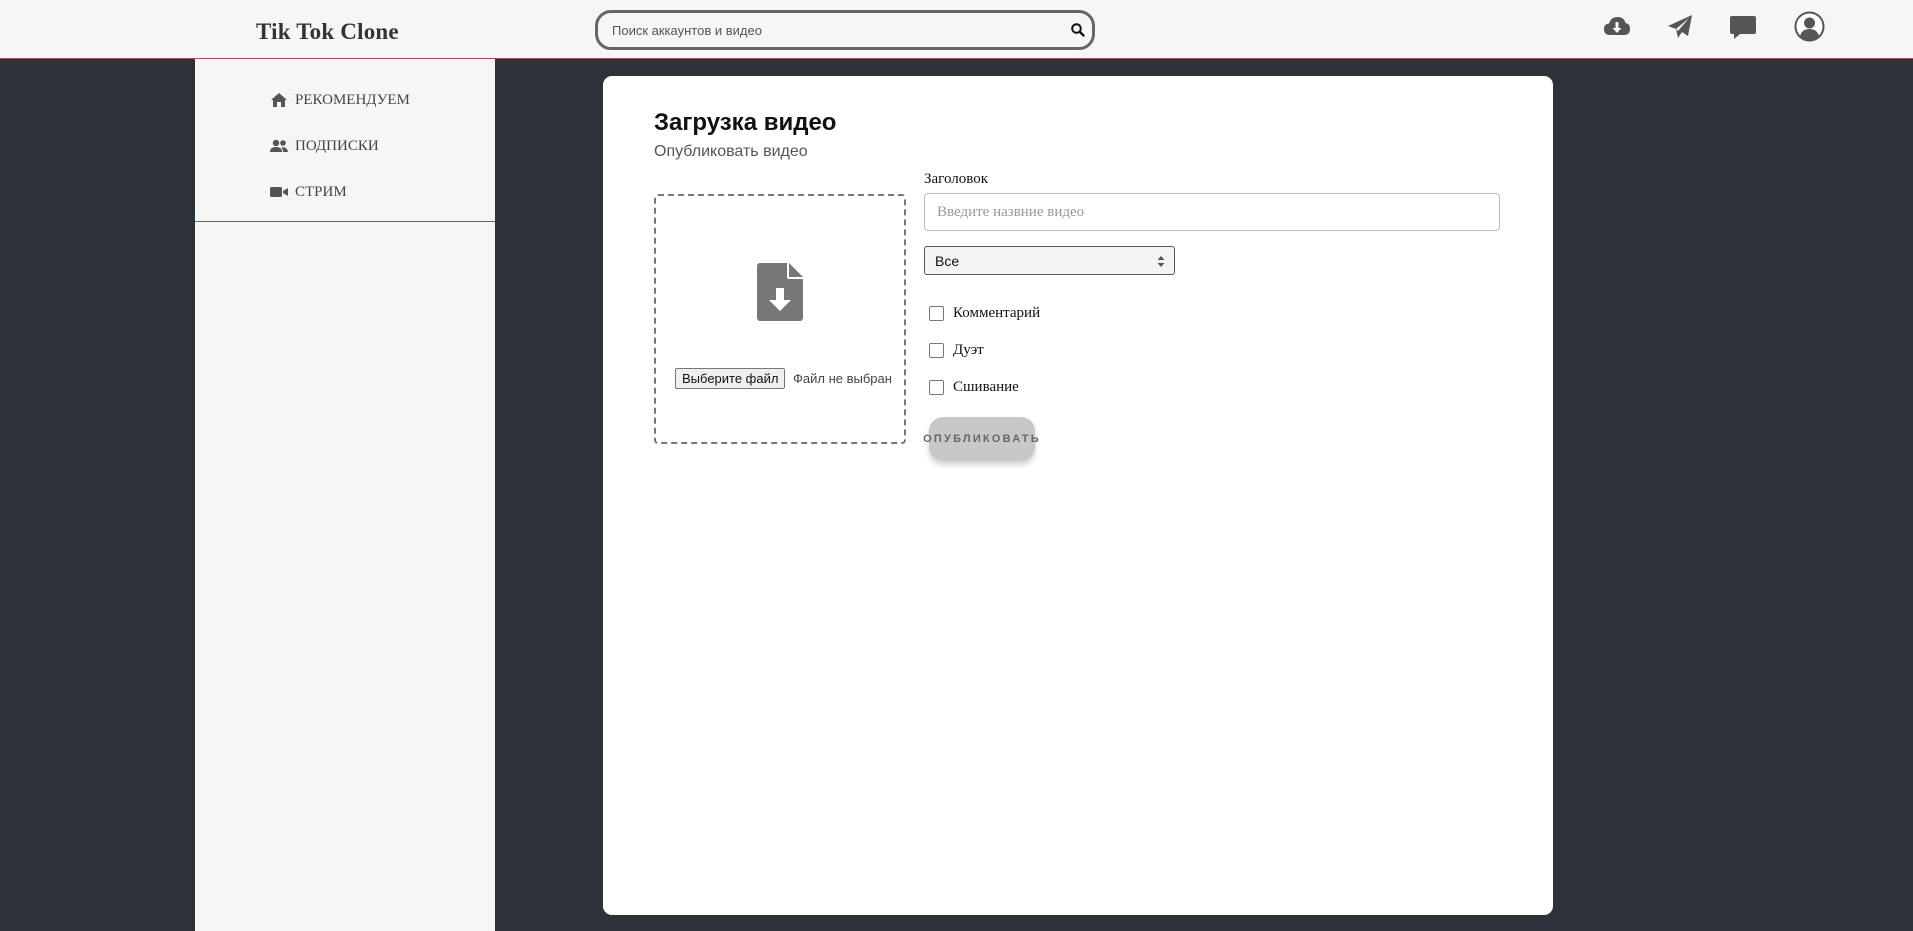 The height and width of the screenshot is (931, 1913). What do you see at coordinates (279, 192) in the screenshot?
I see `video-camera-icon` at bounding box center [279, 192].